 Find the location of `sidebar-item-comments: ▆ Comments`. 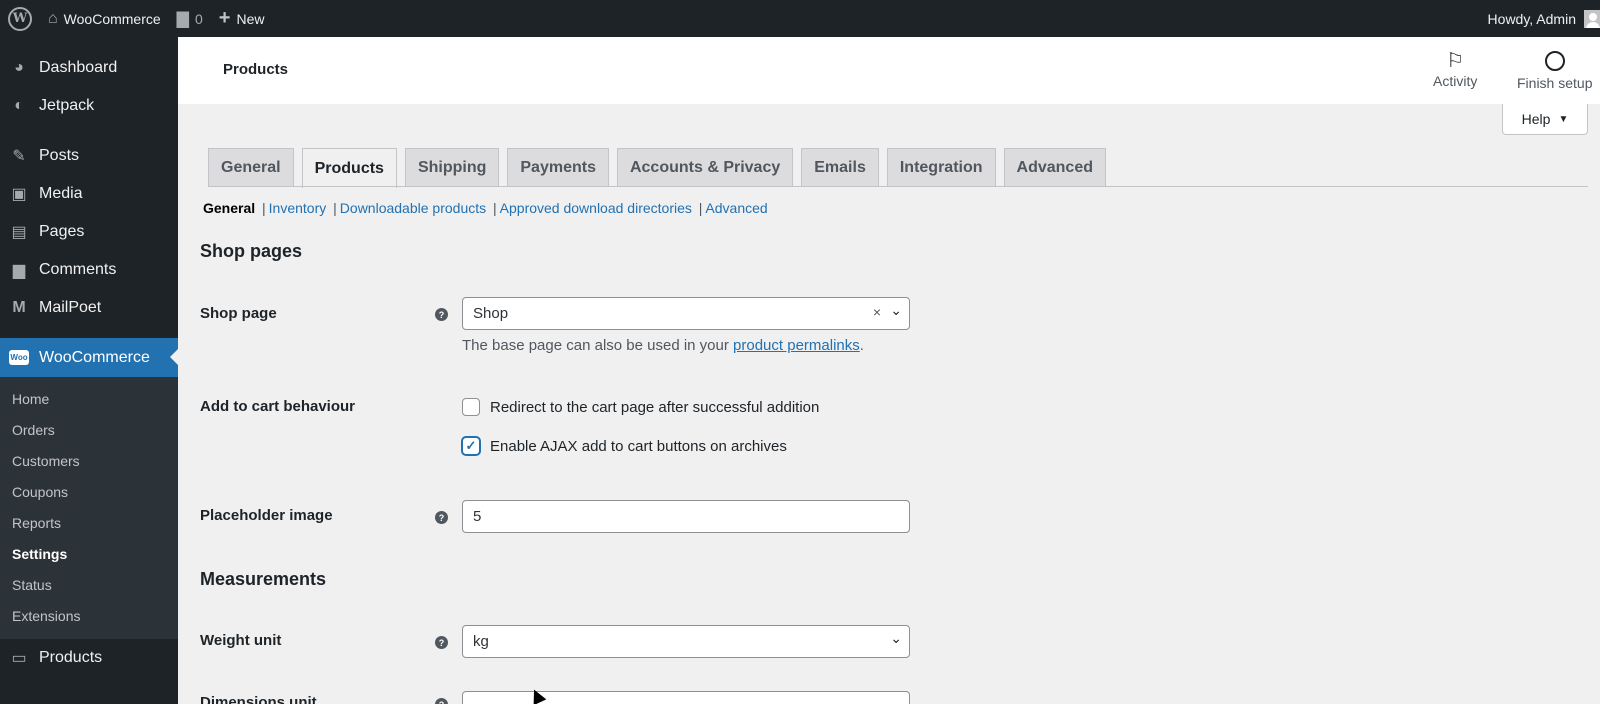

sidebar-item-comments: ▆ Comments is located at coordinates (89, 270).